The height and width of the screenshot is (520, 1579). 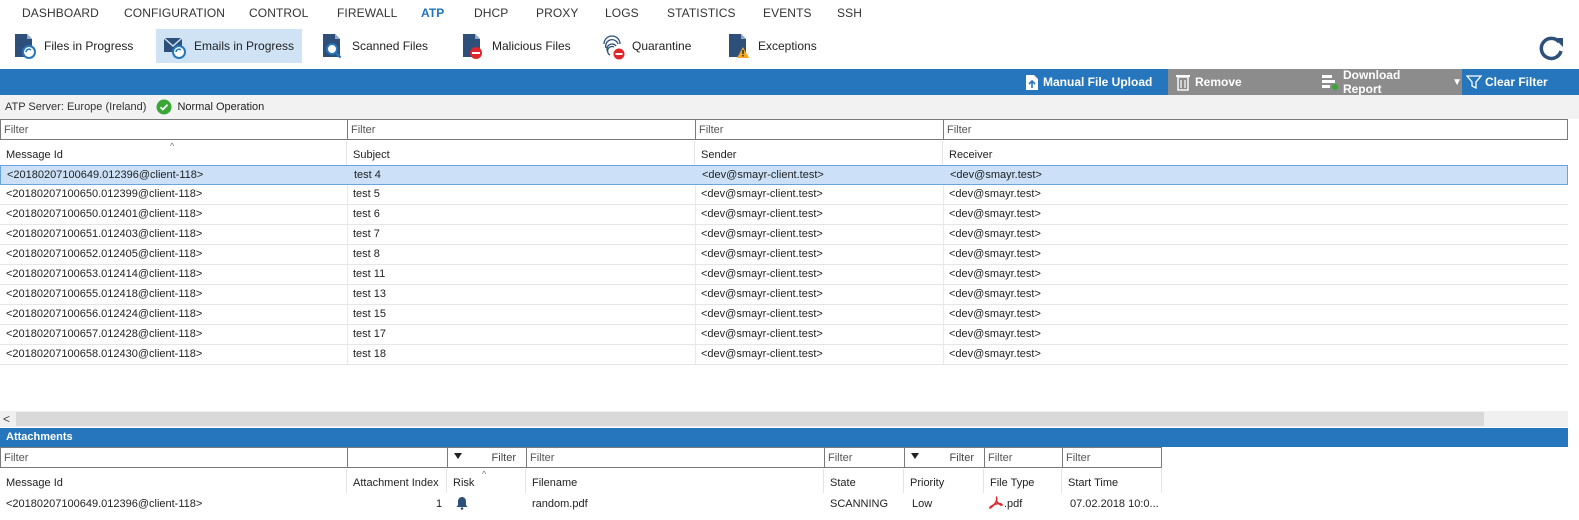 I want to click on scrollbar-thumb, so click(x=750, y=419).